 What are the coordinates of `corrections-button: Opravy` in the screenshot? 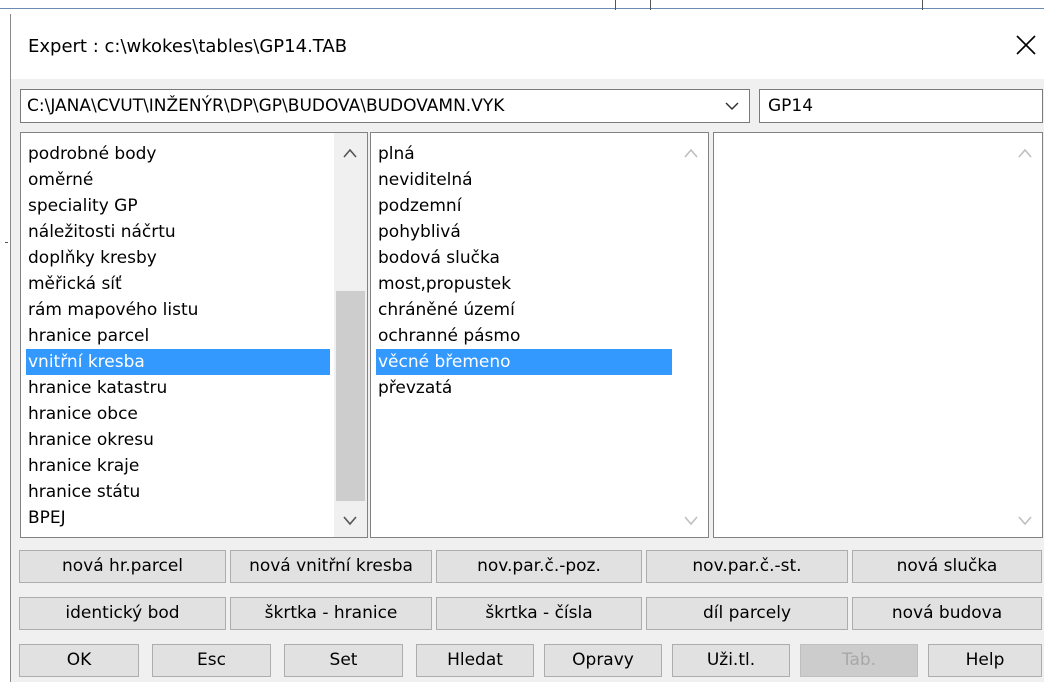 It's located at (603, 660).